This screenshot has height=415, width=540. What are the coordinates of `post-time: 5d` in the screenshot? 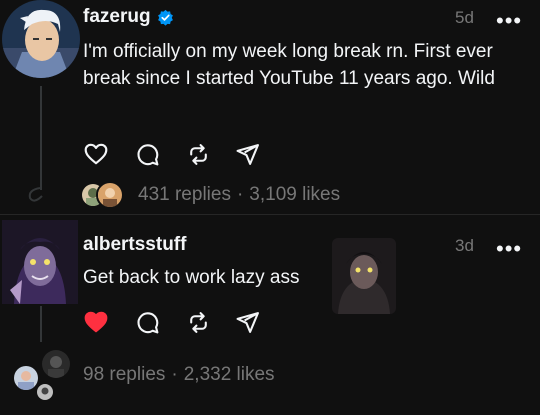 It's located at (464, 17).